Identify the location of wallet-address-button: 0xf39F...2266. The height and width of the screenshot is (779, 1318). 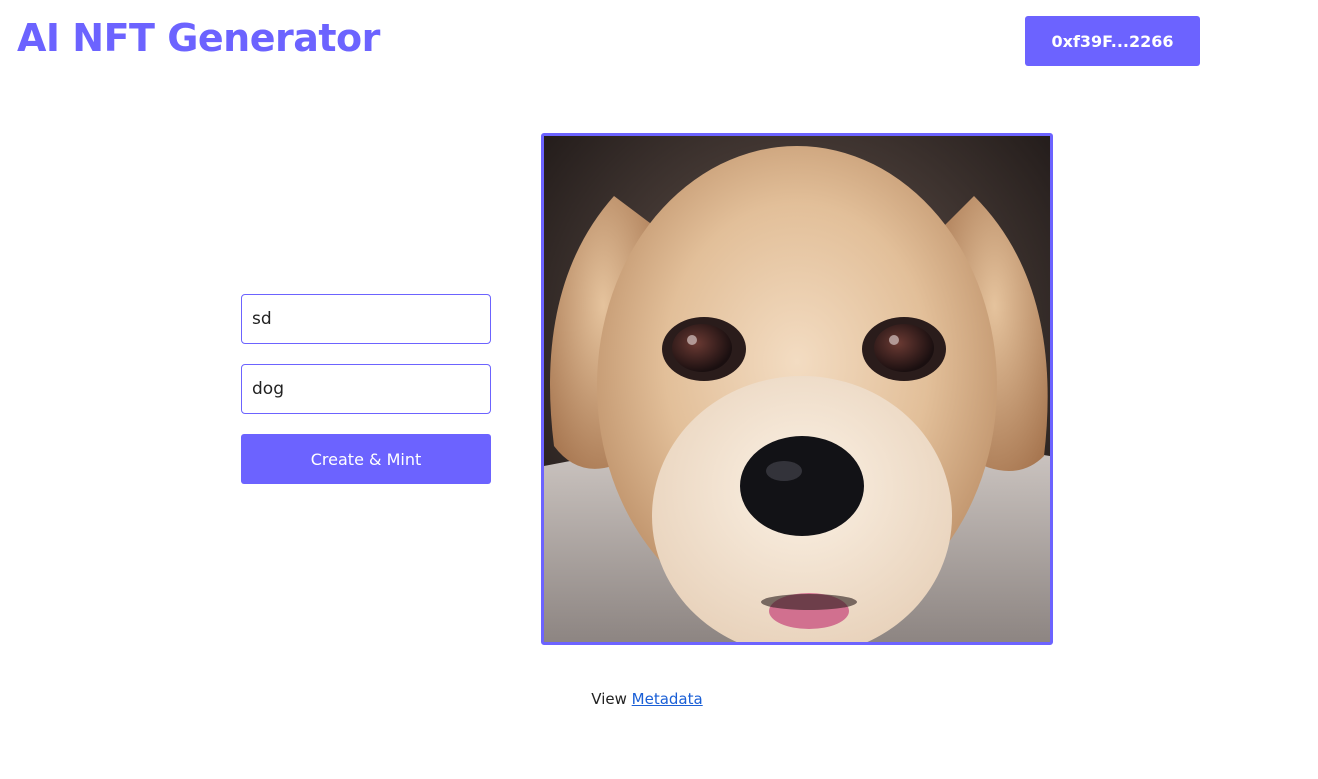
(1112, 41).